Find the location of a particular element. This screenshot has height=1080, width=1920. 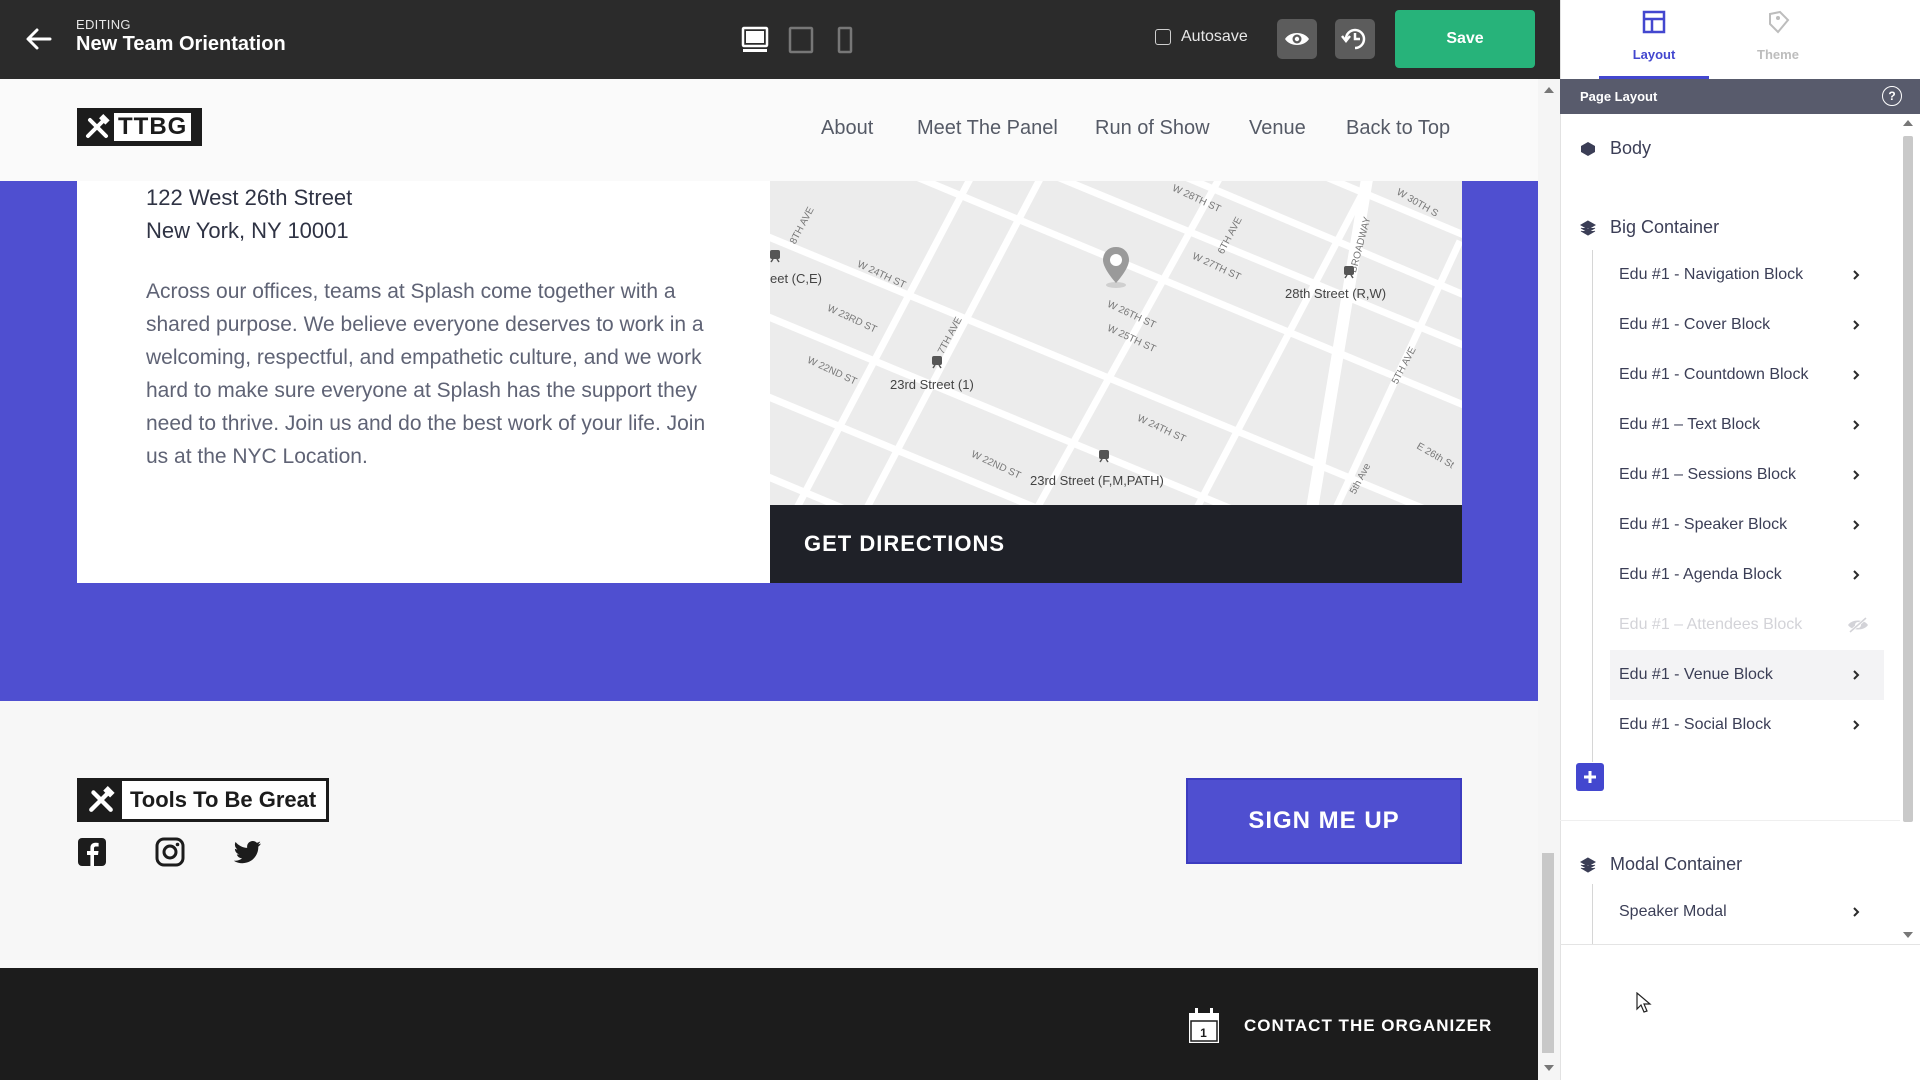

logo-text: TTBG is located at coordinates (153, 127).